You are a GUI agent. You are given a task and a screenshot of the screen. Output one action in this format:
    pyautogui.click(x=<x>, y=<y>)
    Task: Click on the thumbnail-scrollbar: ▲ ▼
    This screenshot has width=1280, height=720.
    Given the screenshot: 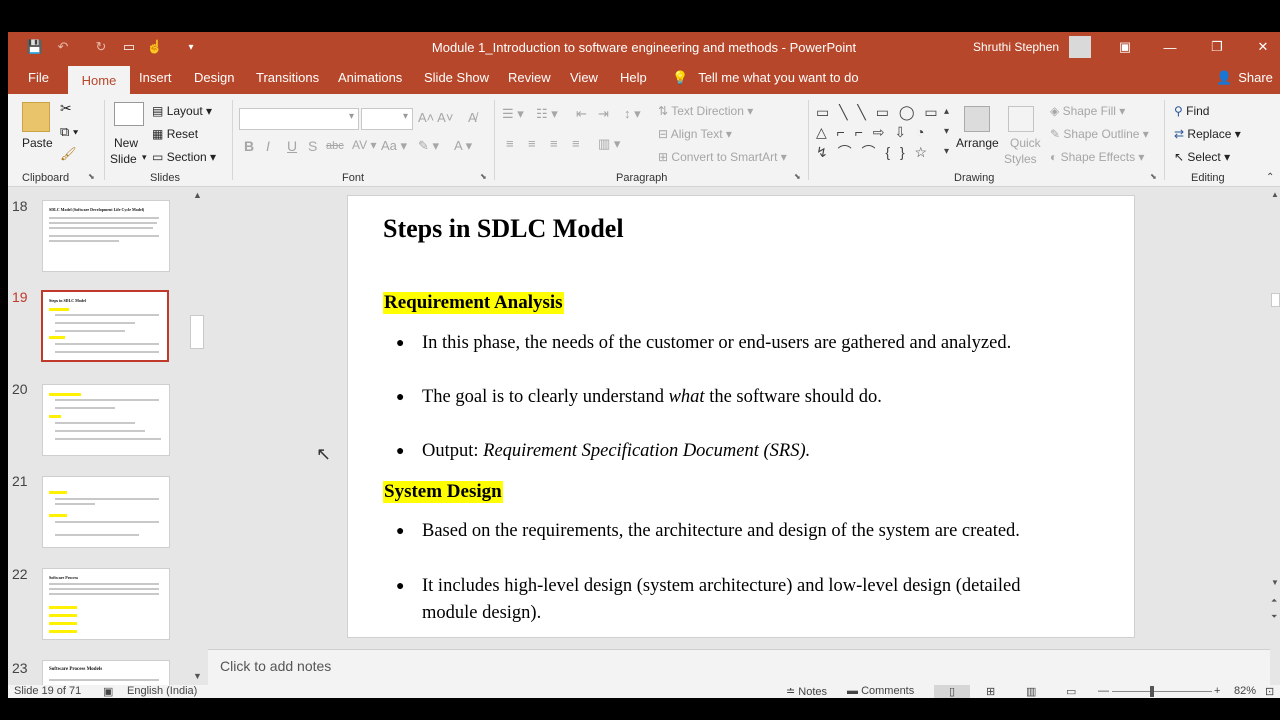 What is the action you would take?
    pyautogui.click(x=197, y=436)
    